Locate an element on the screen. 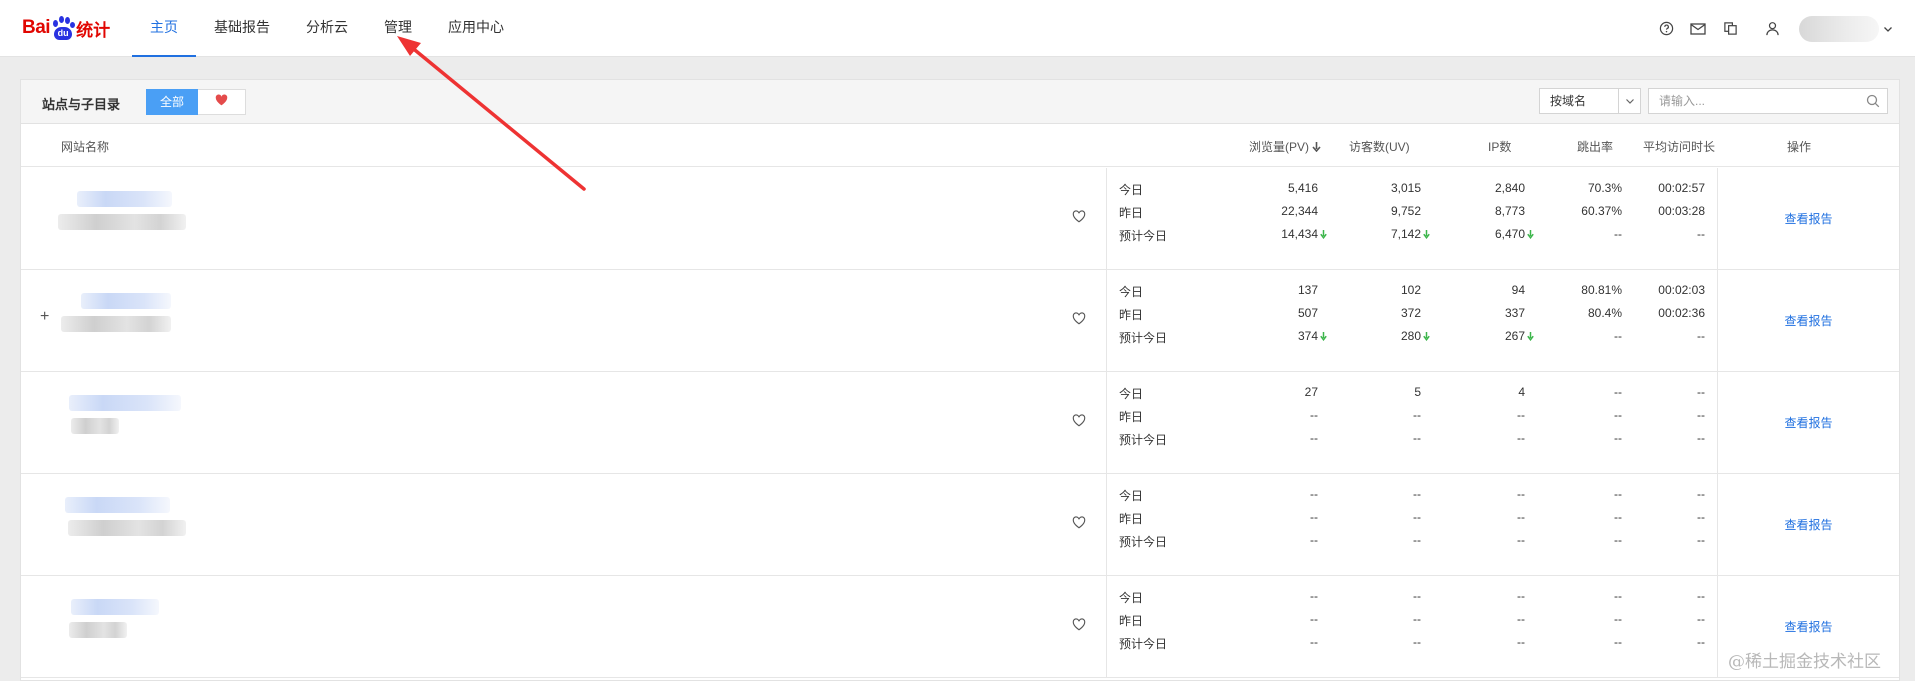 The image size is (1915, 681). nav-item-app-center: 应用中心 is located at coordinates (476, 28).